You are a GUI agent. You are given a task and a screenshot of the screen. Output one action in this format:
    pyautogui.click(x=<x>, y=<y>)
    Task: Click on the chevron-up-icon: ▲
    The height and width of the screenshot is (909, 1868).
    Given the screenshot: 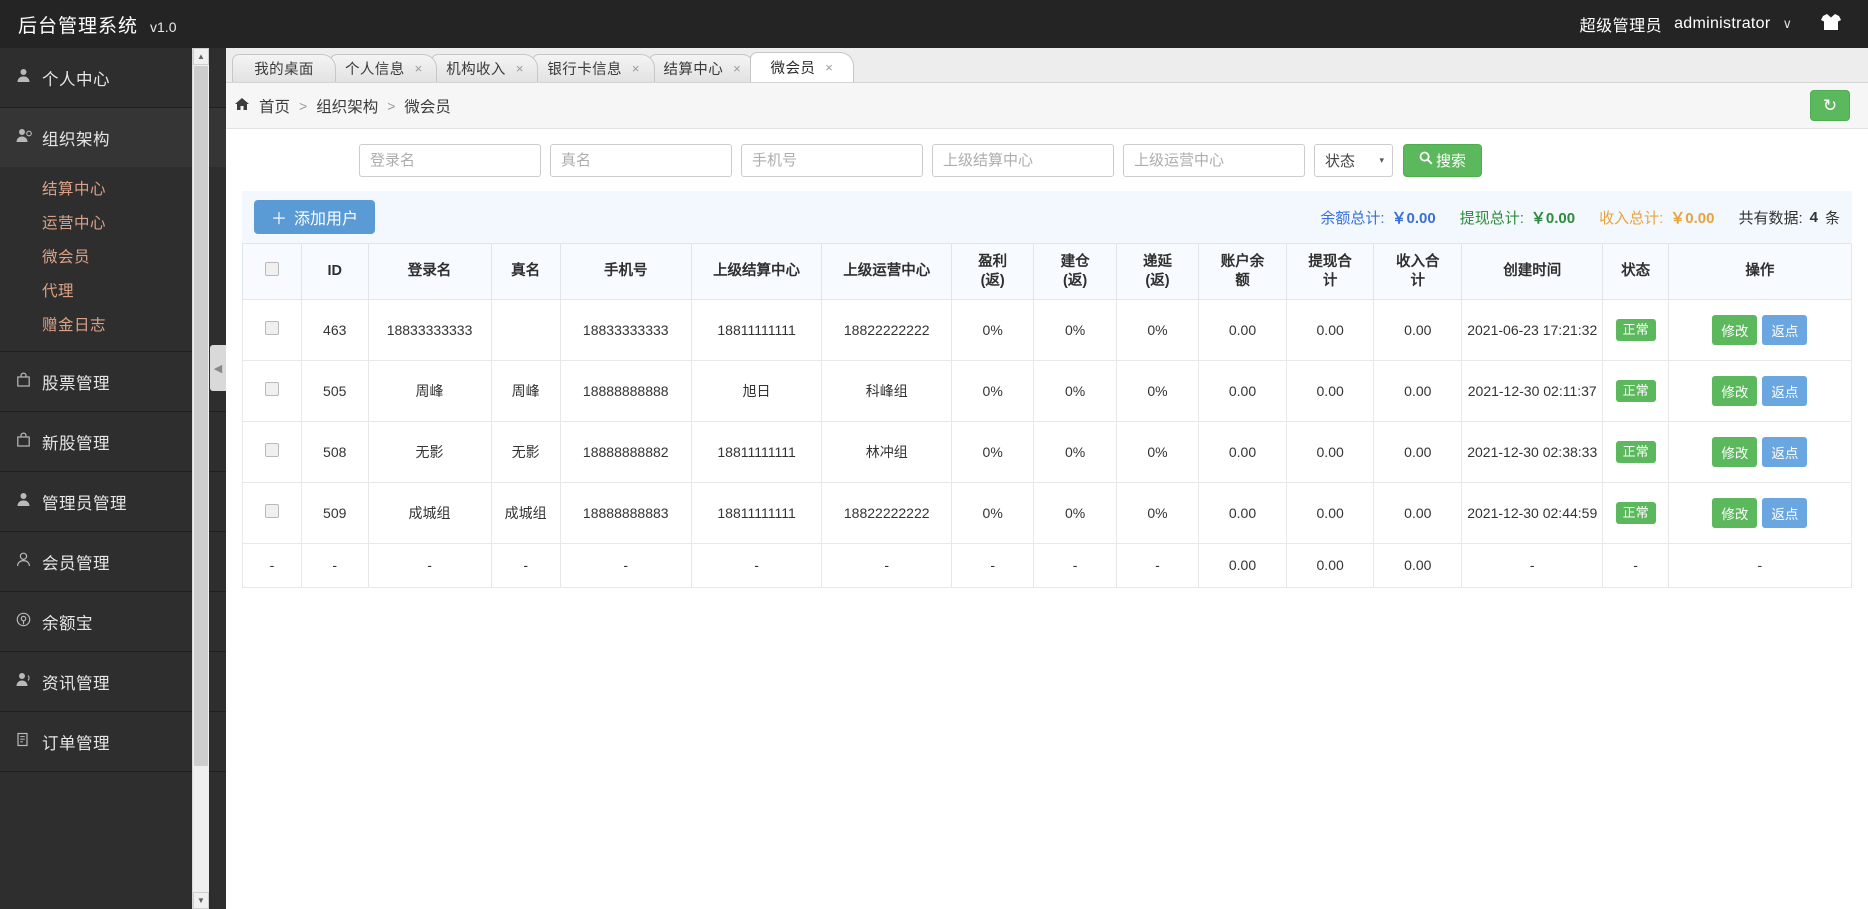 What is the action you would take?
    pyautogui.click(x=201, y=56)
    